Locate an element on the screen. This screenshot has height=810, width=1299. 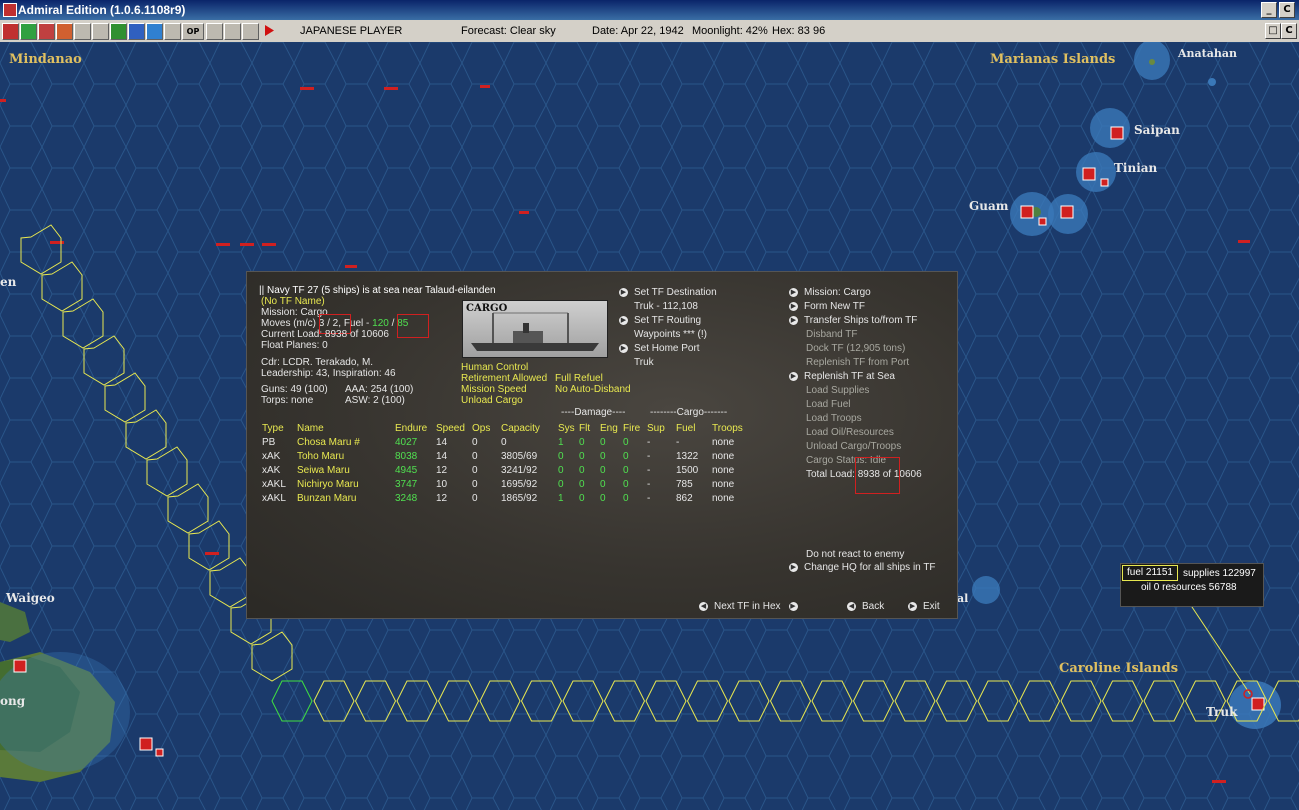
plane-icon is located at coordinates (46, 31).